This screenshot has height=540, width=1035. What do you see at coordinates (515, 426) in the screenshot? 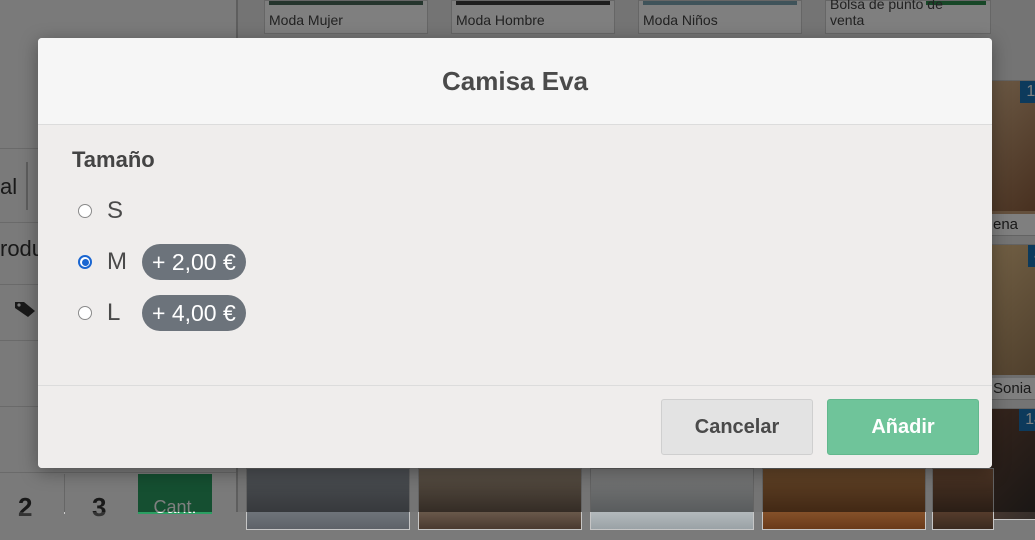
I see `modal-footer: Cancelar Añadir` at bounding box center [515, 426].